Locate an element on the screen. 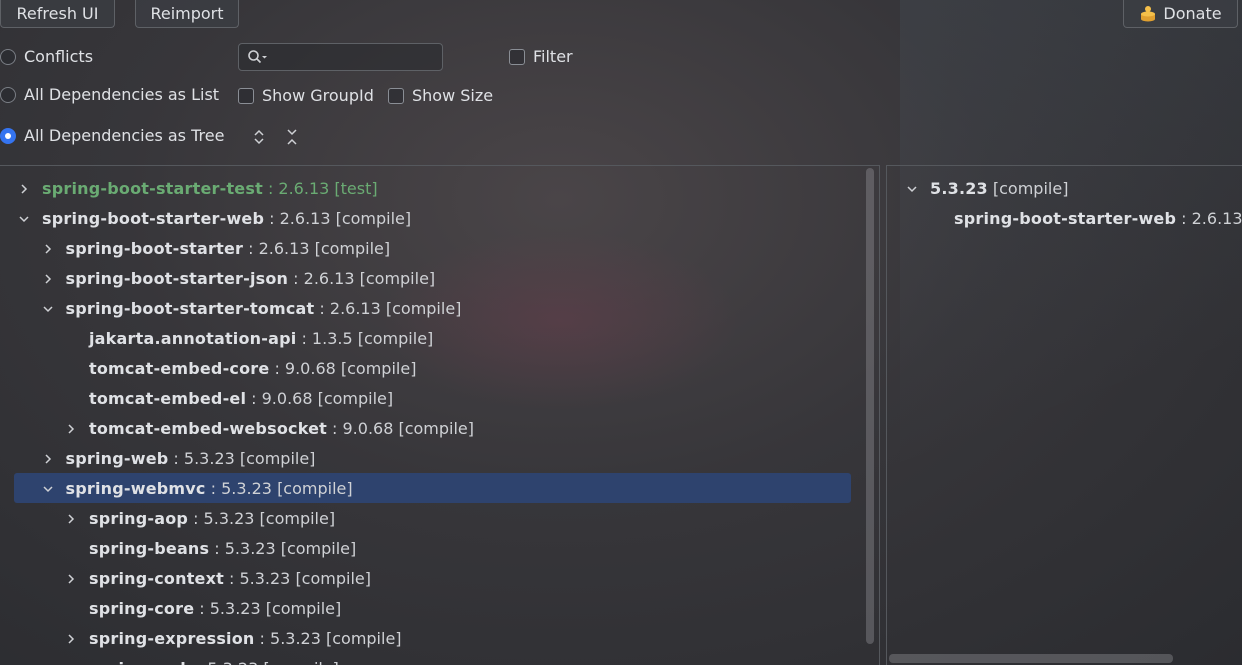 This screenshot has width=1242, height=665. artifact-name: spring-expression is located at coordinates (172, 638).